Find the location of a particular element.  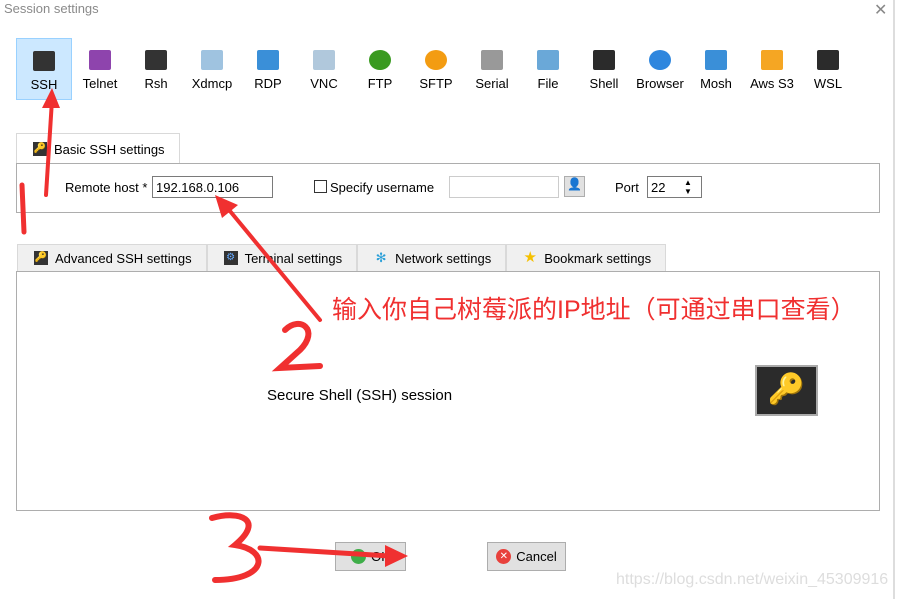

arrow-3-shaft is located at coordinates (325, 552).